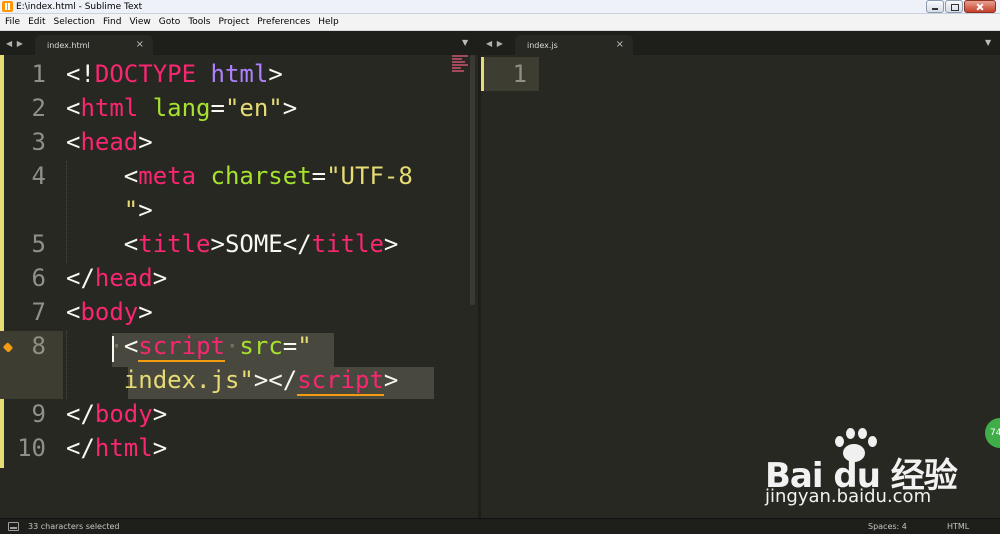  I want to click on code-line: </body>, so click(116, 414).